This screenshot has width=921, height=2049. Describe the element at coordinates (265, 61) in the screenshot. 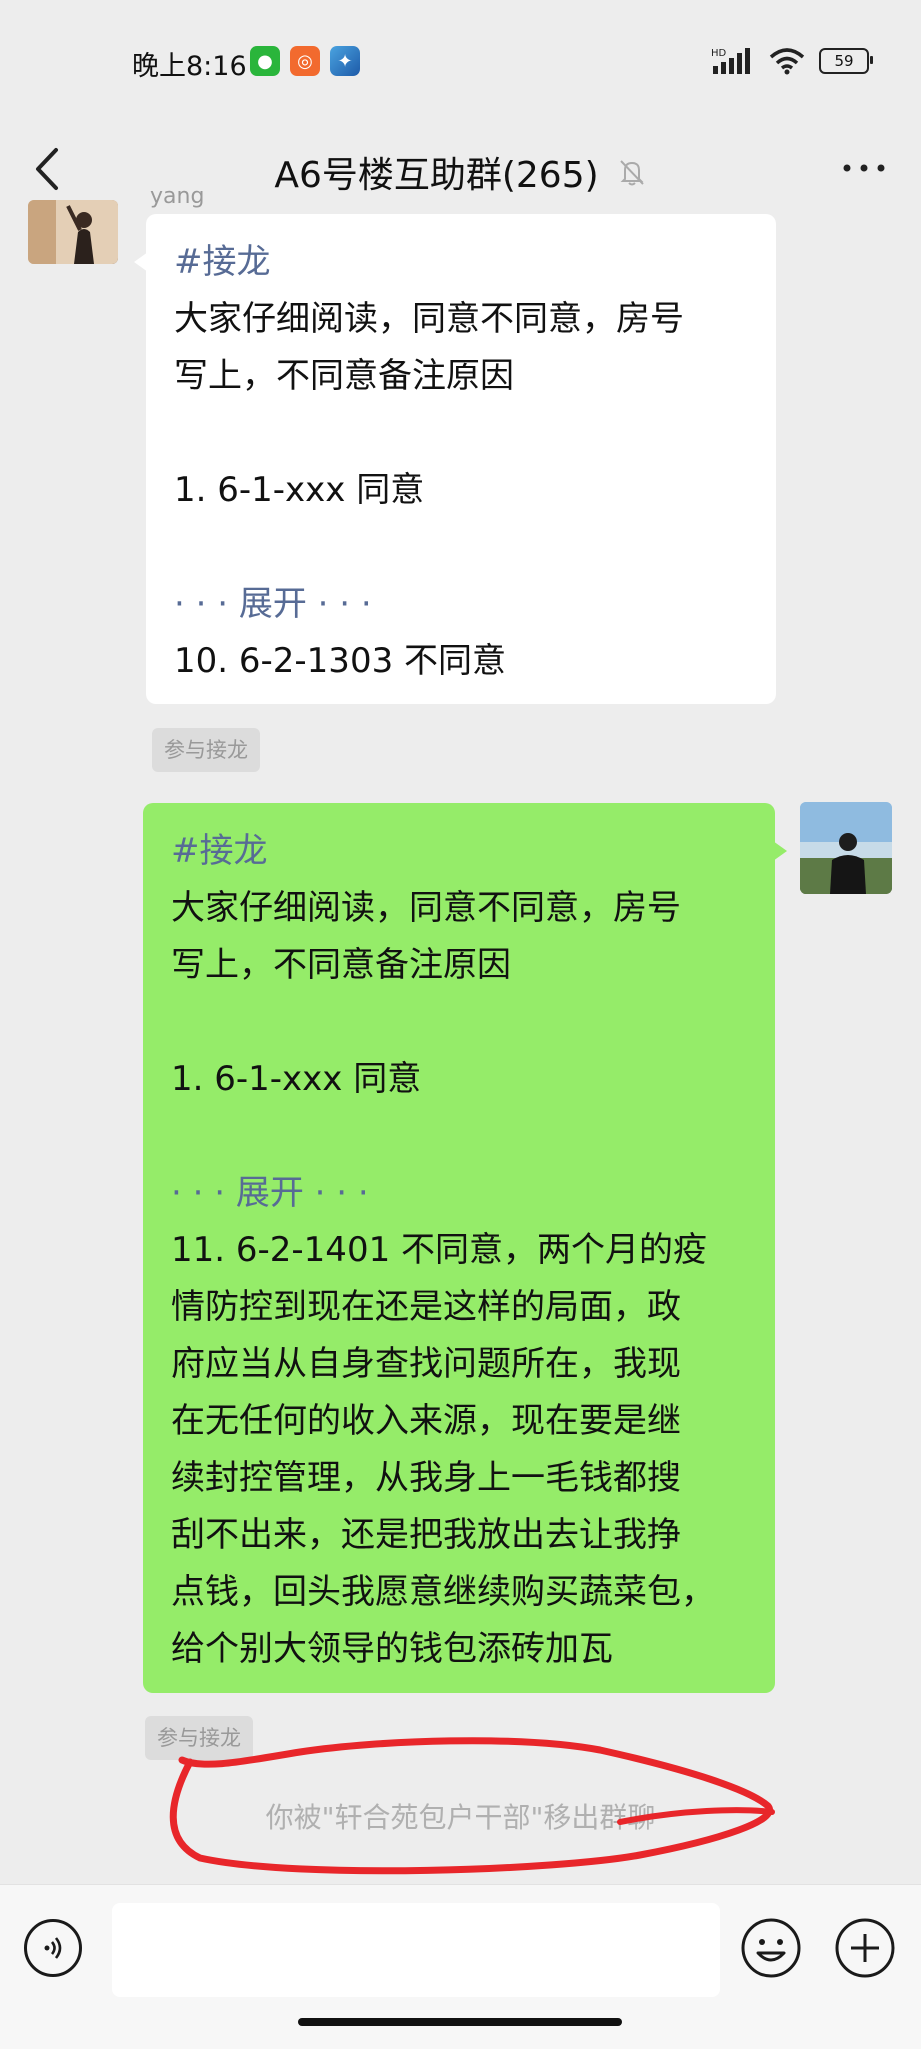

I see `wechat-icon: ●` at that location.